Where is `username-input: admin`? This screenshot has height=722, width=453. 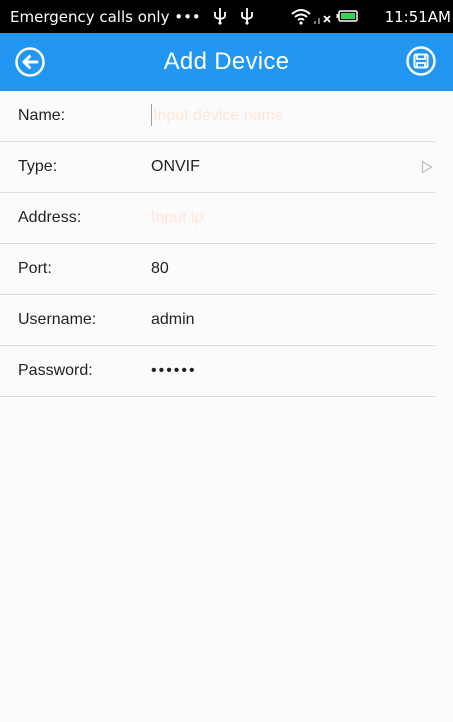 username-input: admin is located at coordinates (173, 320).